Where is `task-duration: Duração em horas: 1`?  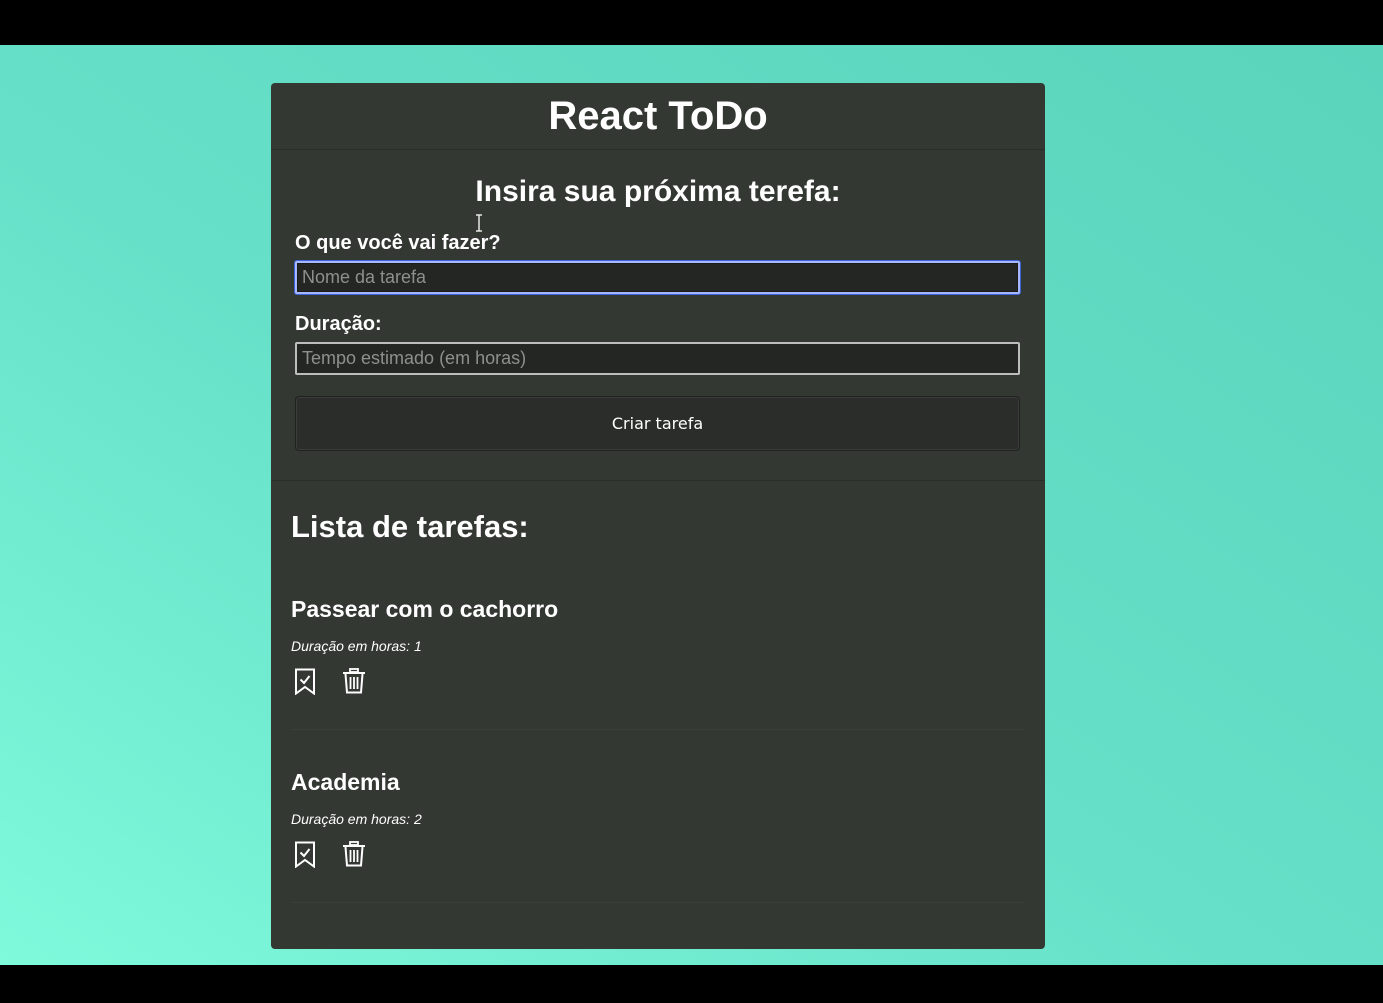 task-duration: Duração em horas: 1 is located at coordinates (356, 646).